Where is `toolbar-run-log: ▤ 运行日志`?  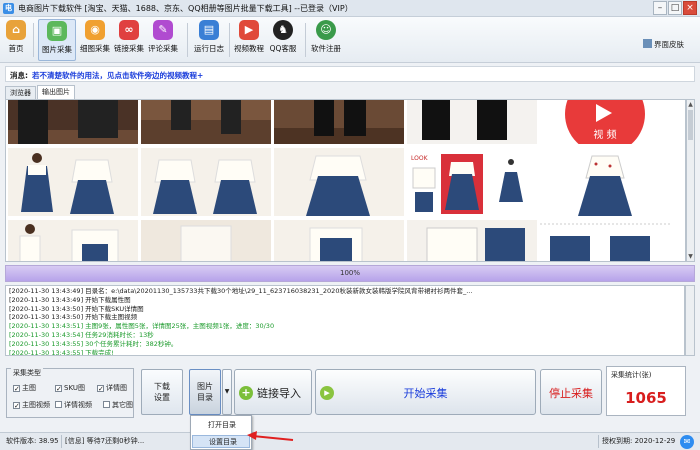
toolbar-run-log: ▤ 运行日志 is located at coordinates (209, 40).